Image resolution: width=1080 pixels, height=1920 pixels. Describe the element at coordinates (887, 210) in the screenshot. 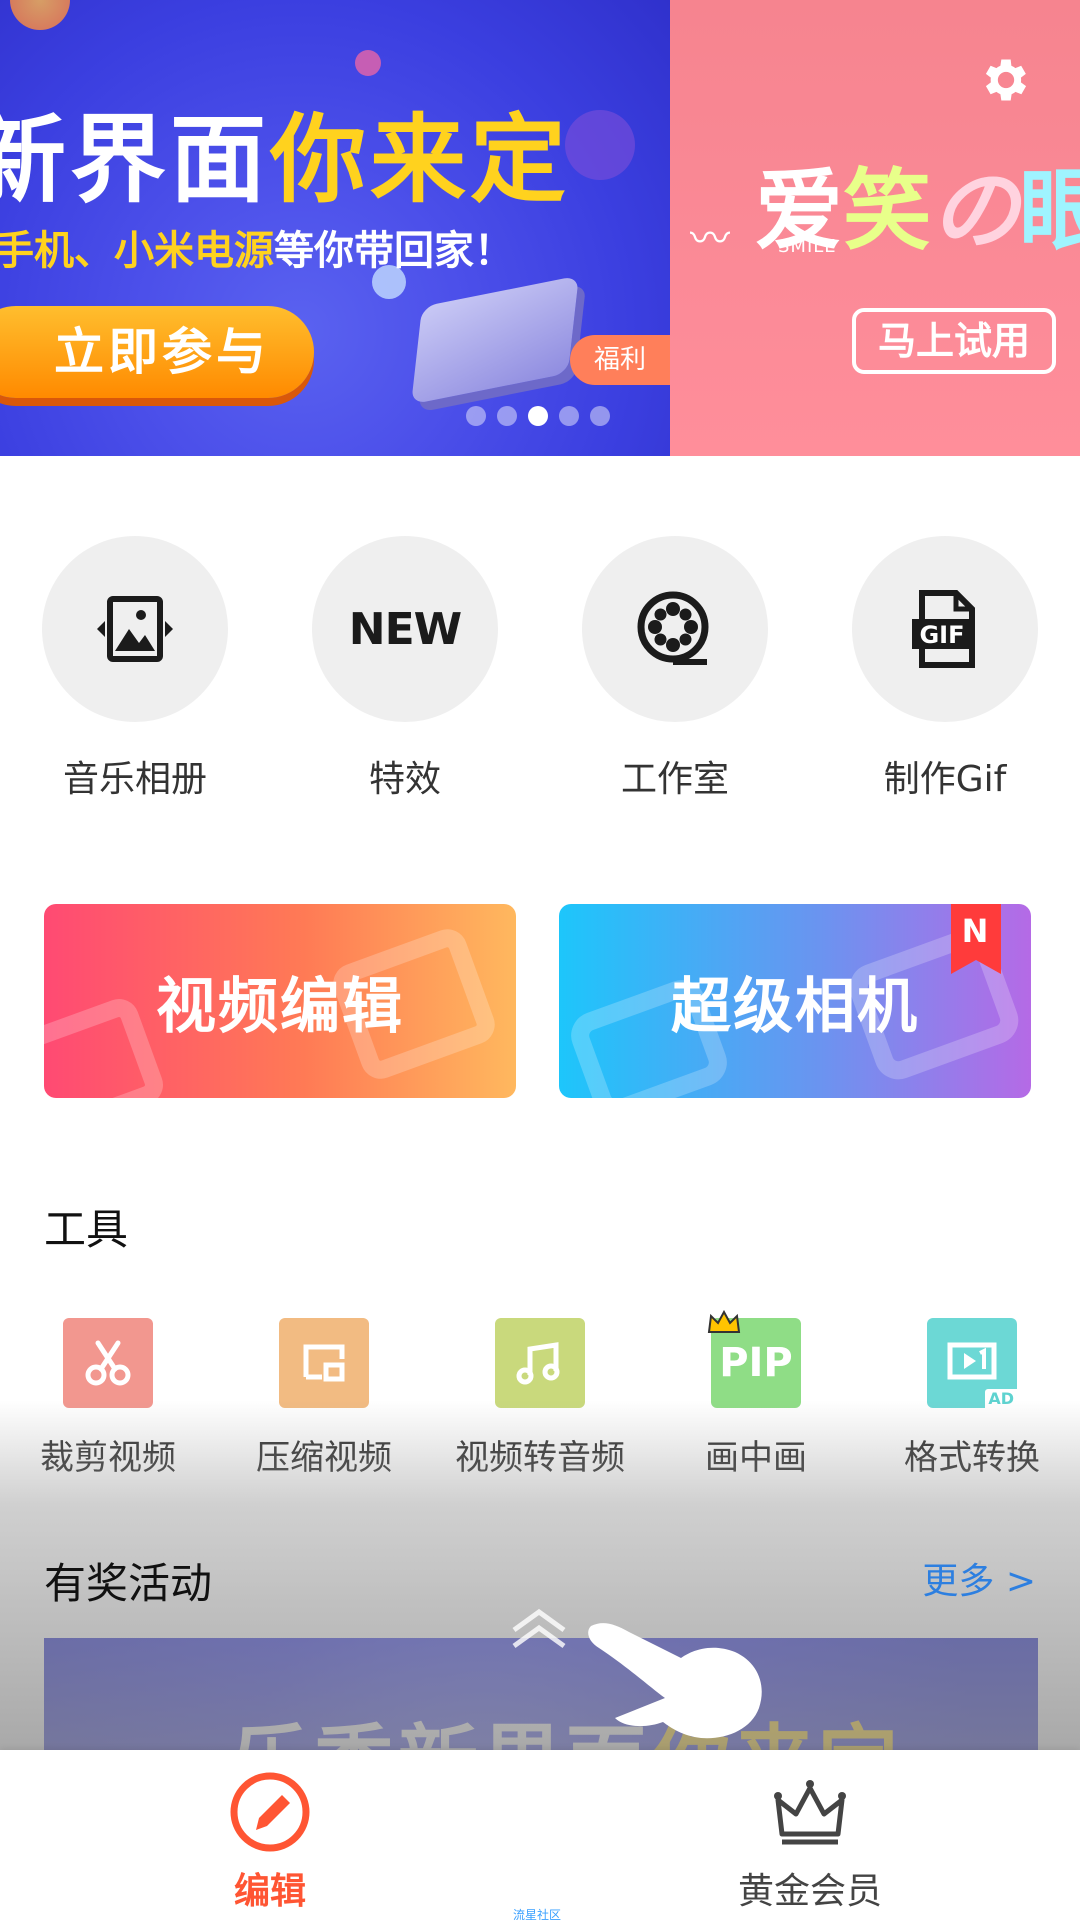

I see `title-char: 笑` at that location.